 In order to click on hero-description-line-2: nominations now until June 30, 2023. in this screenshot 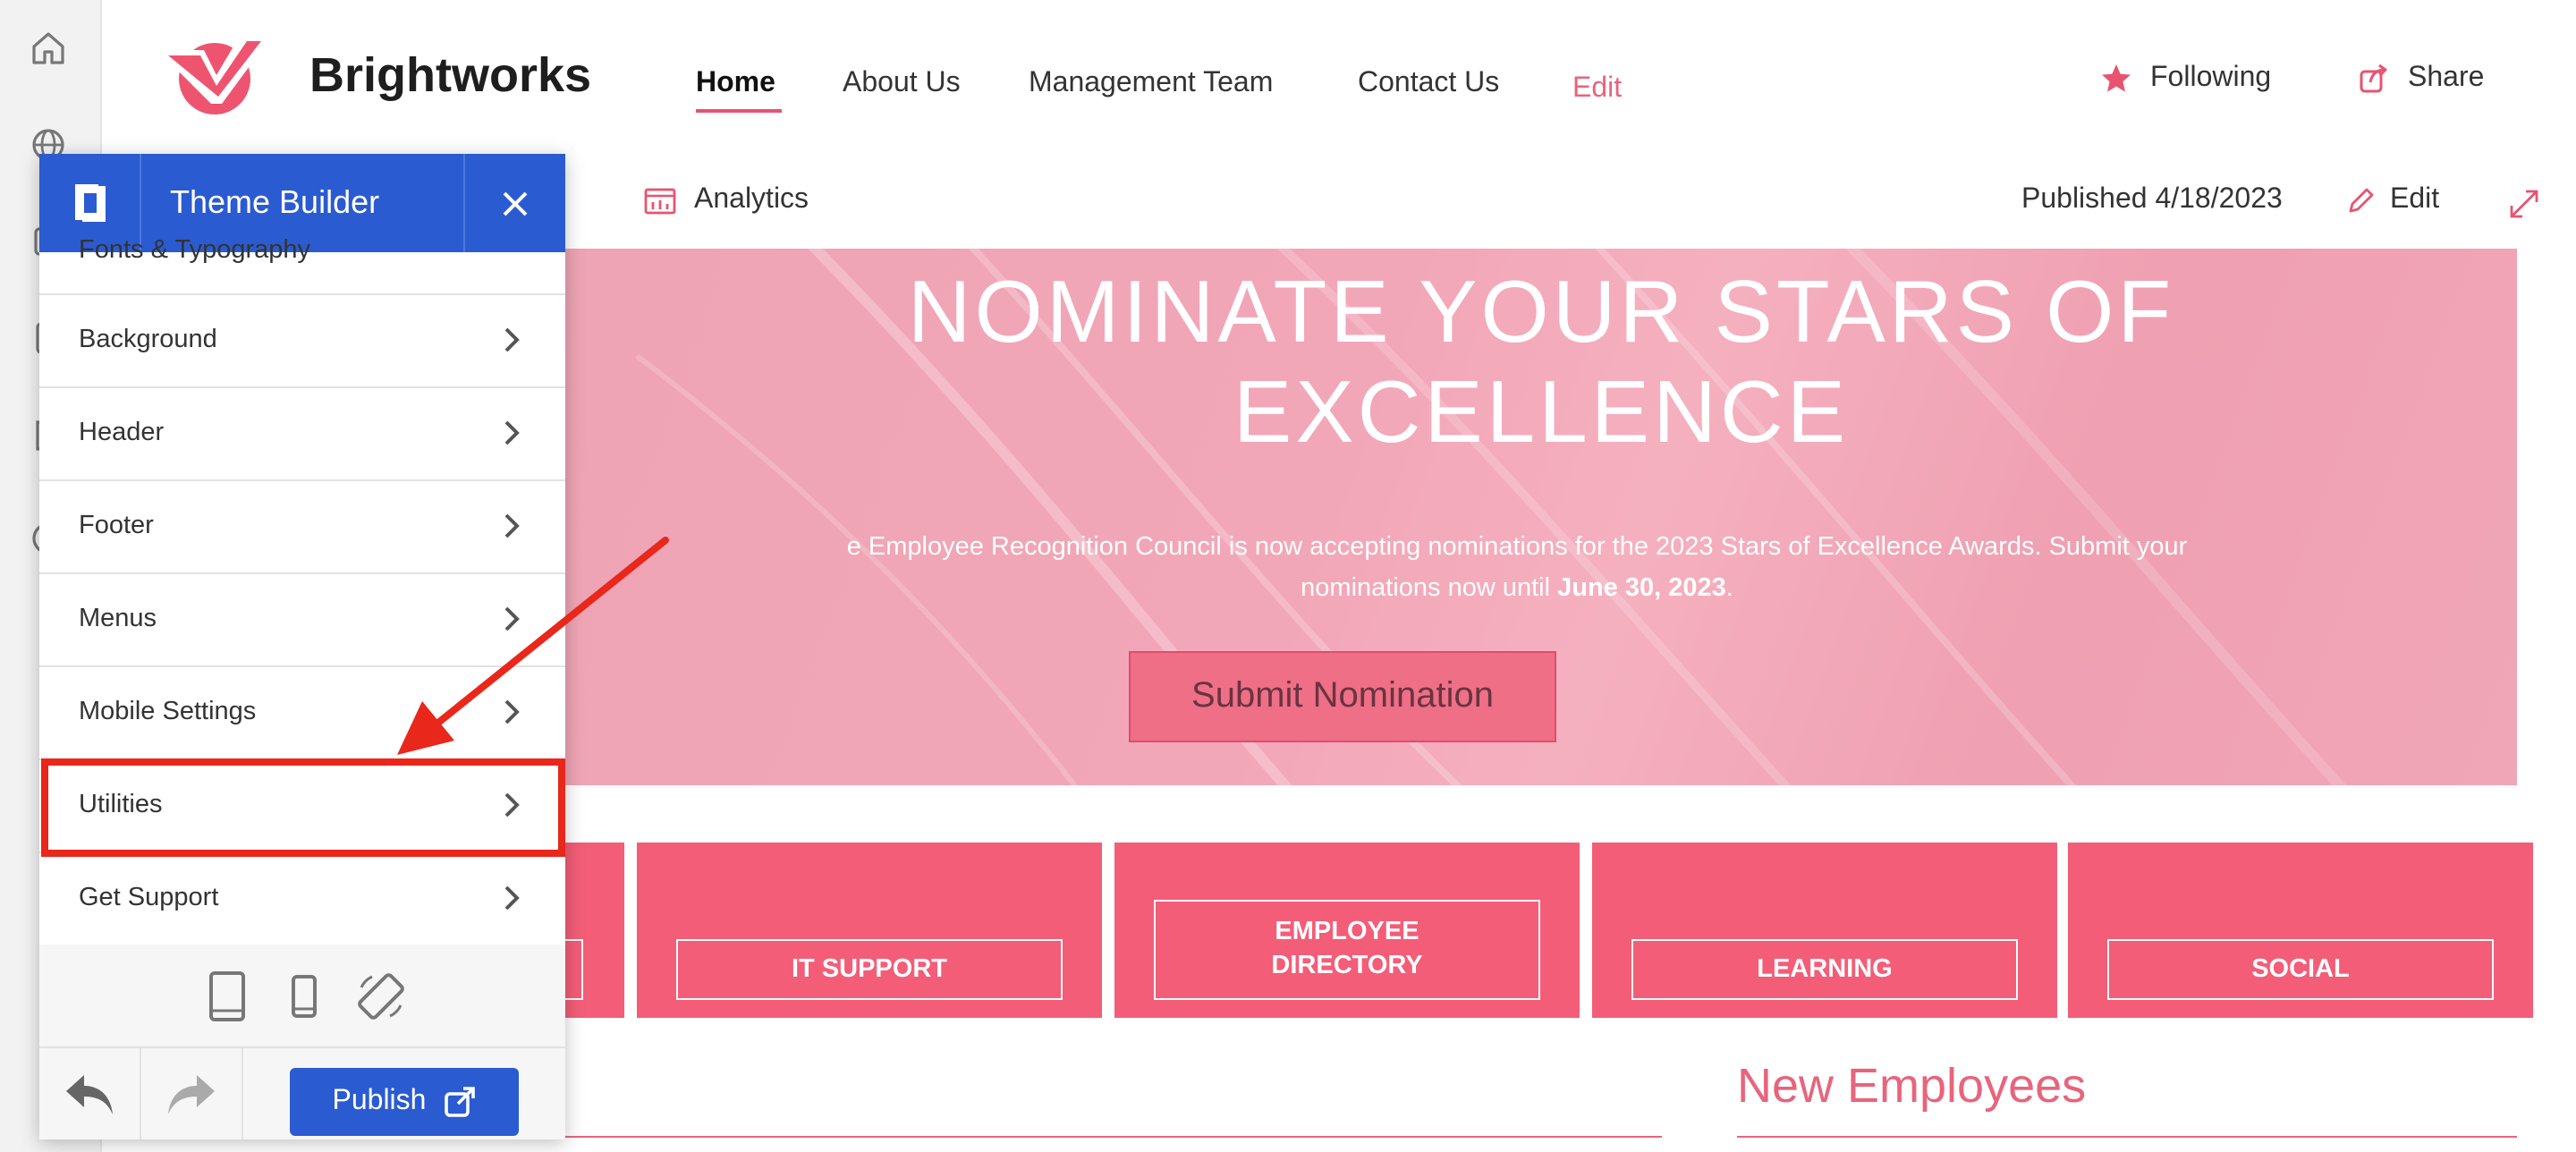, I will do `click(1541, 589)`.